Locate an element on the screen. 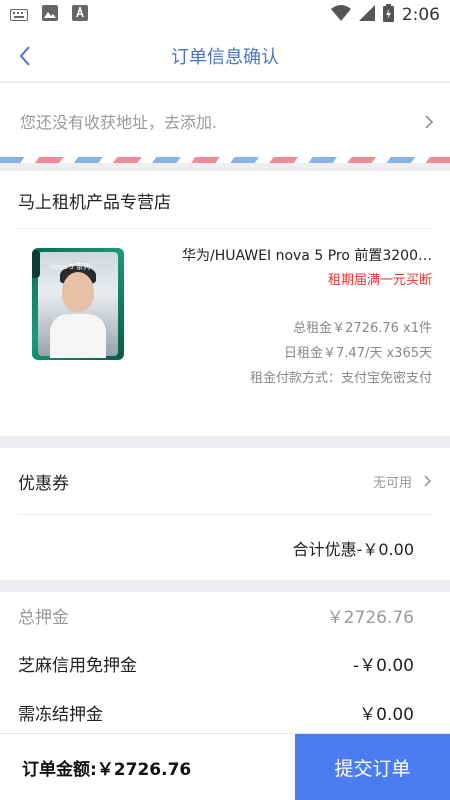  coupon-label: 优惠券 is located at coordinates (43, 484).